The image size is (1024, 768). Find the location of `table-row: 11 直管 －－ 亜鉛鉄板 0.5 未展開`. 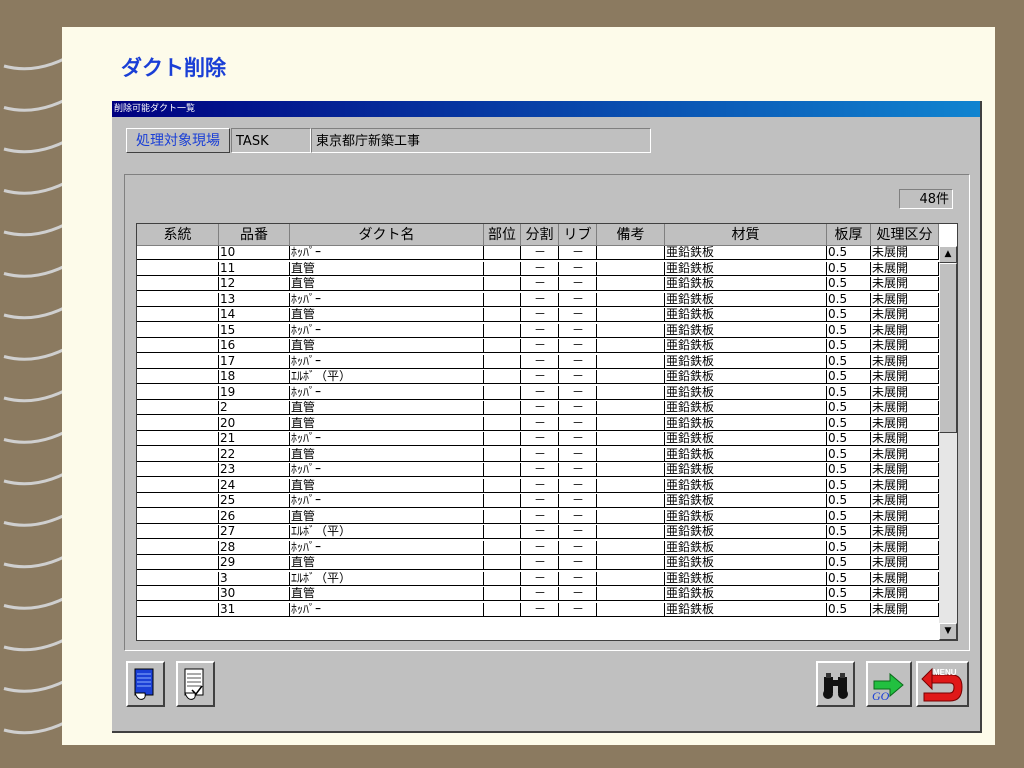

table-row: 11 直管 －－ 亜鉛鉄板 0.5 未展開 is located at coordinates (538, 268).